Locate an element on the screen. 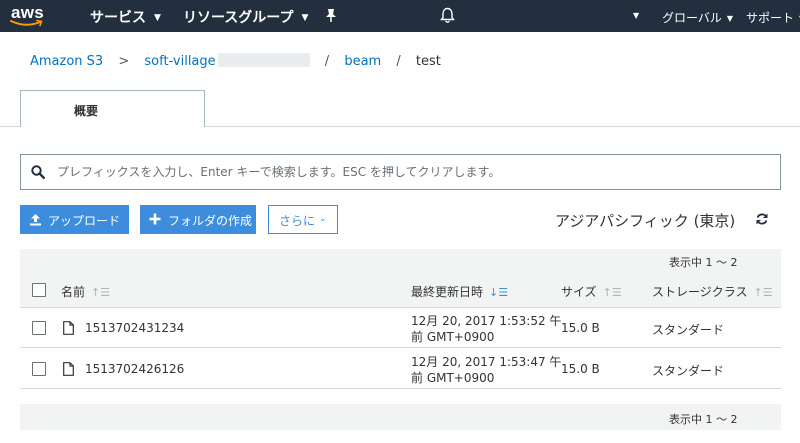 This screenshot has width=800, height=443. pager-bottom: 表示中 1 ～ 2 is located at coordinates (400, 417).